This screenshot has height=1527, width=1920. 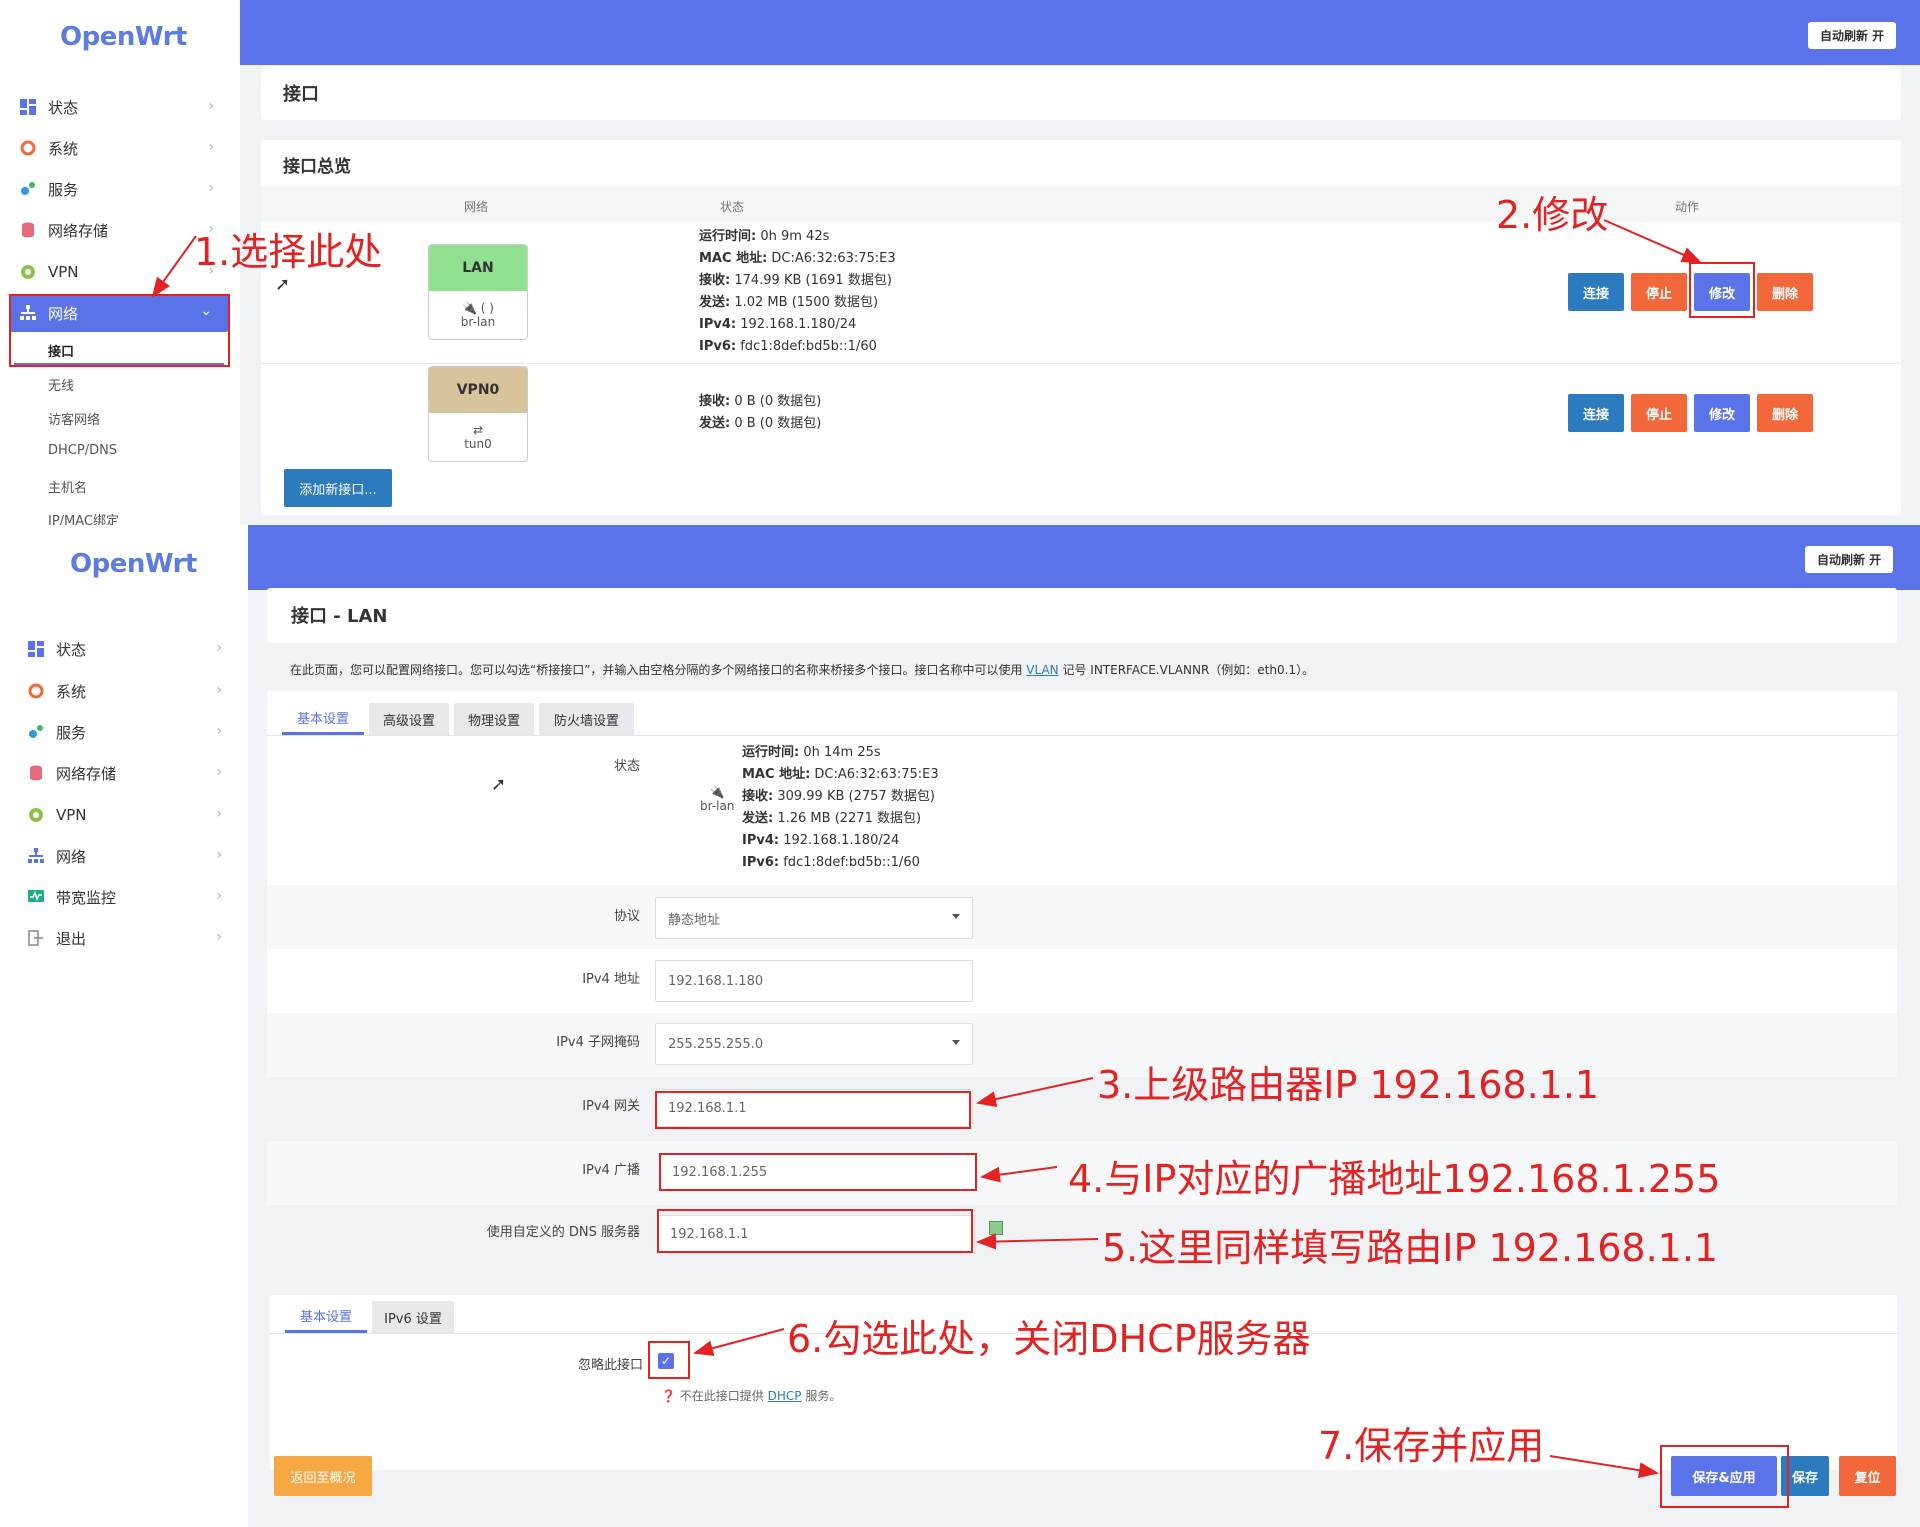 I want to click on ipv4-address-label: IPv4 地址, so click(x=611, y=979).